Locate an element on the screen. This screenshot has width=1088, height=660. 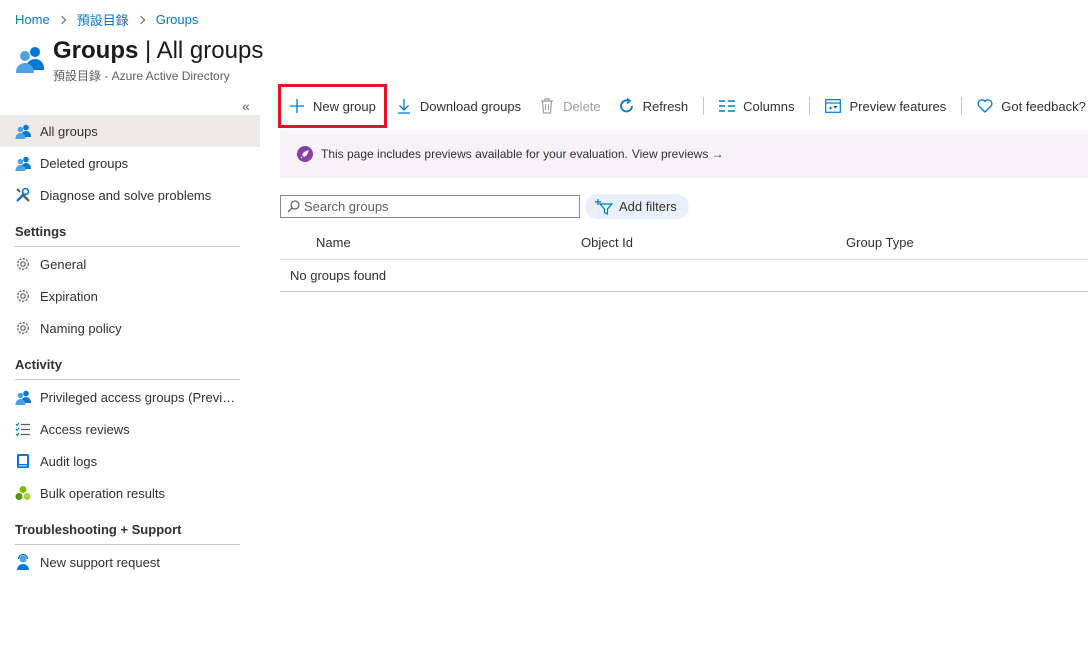
sidebar-item-label: Expiration is located at coordinates (69, 296).